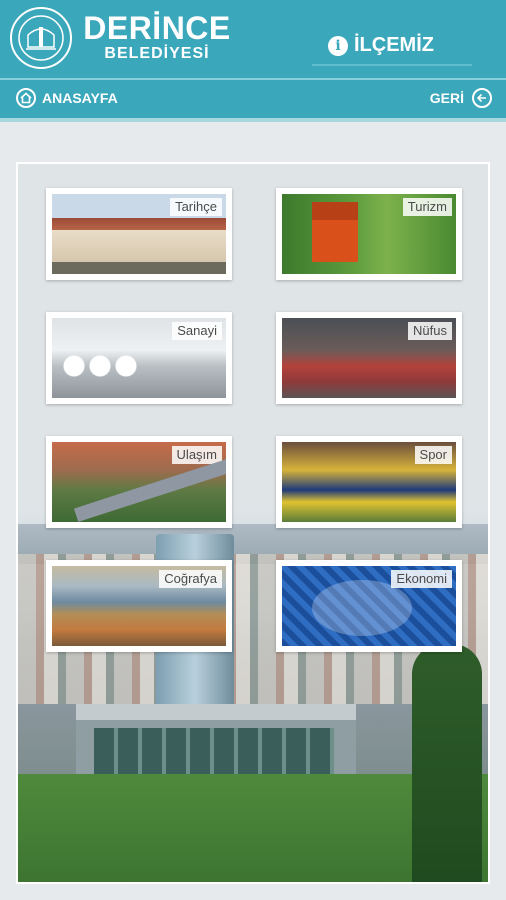 This screenshot has width=506, height=900. I want to click on tile-cografya: Coğrafya, so click(139, 606).